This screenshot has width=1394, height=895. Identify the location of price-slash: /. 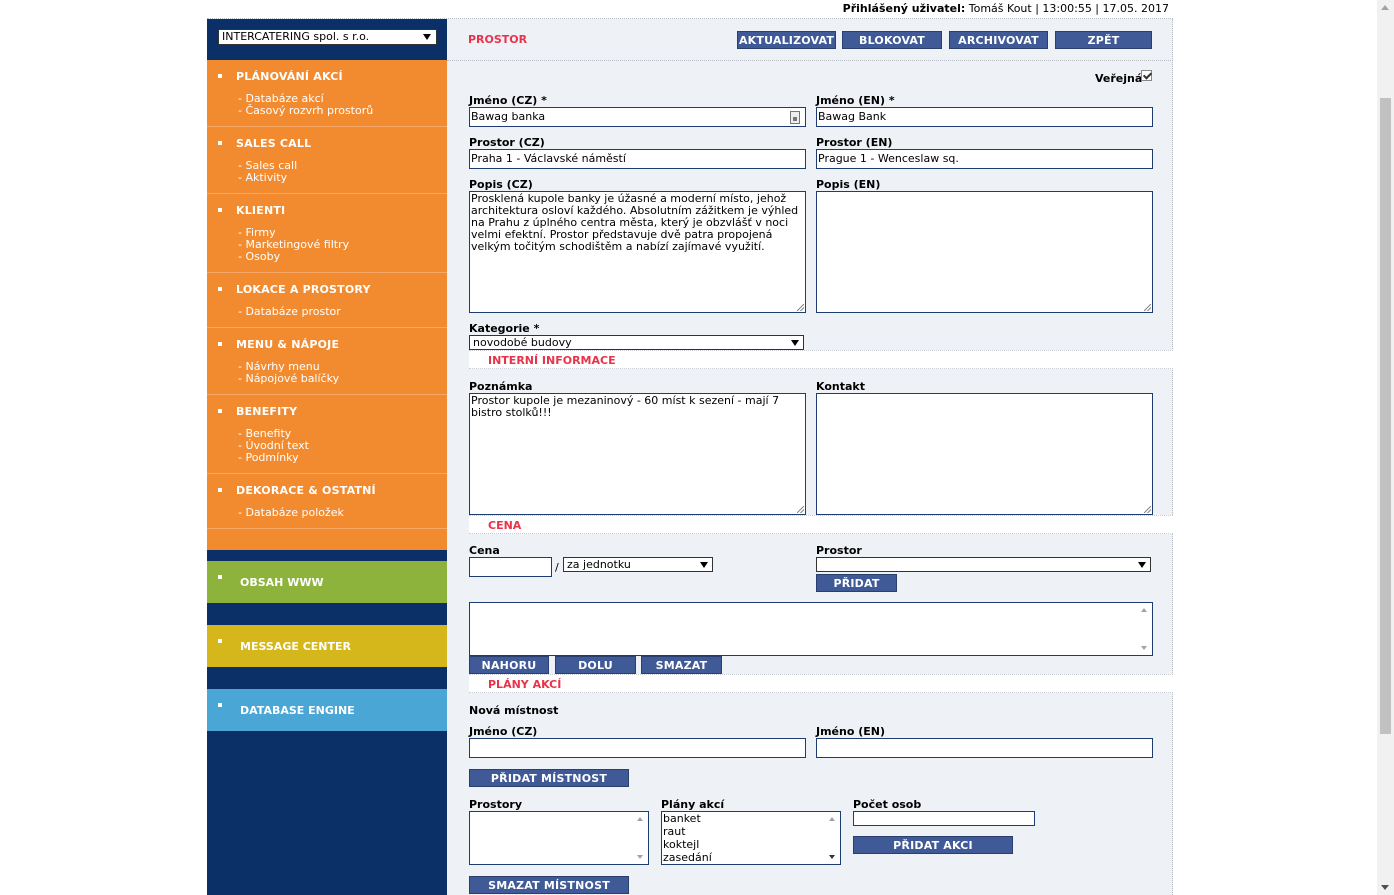
(557, 567).